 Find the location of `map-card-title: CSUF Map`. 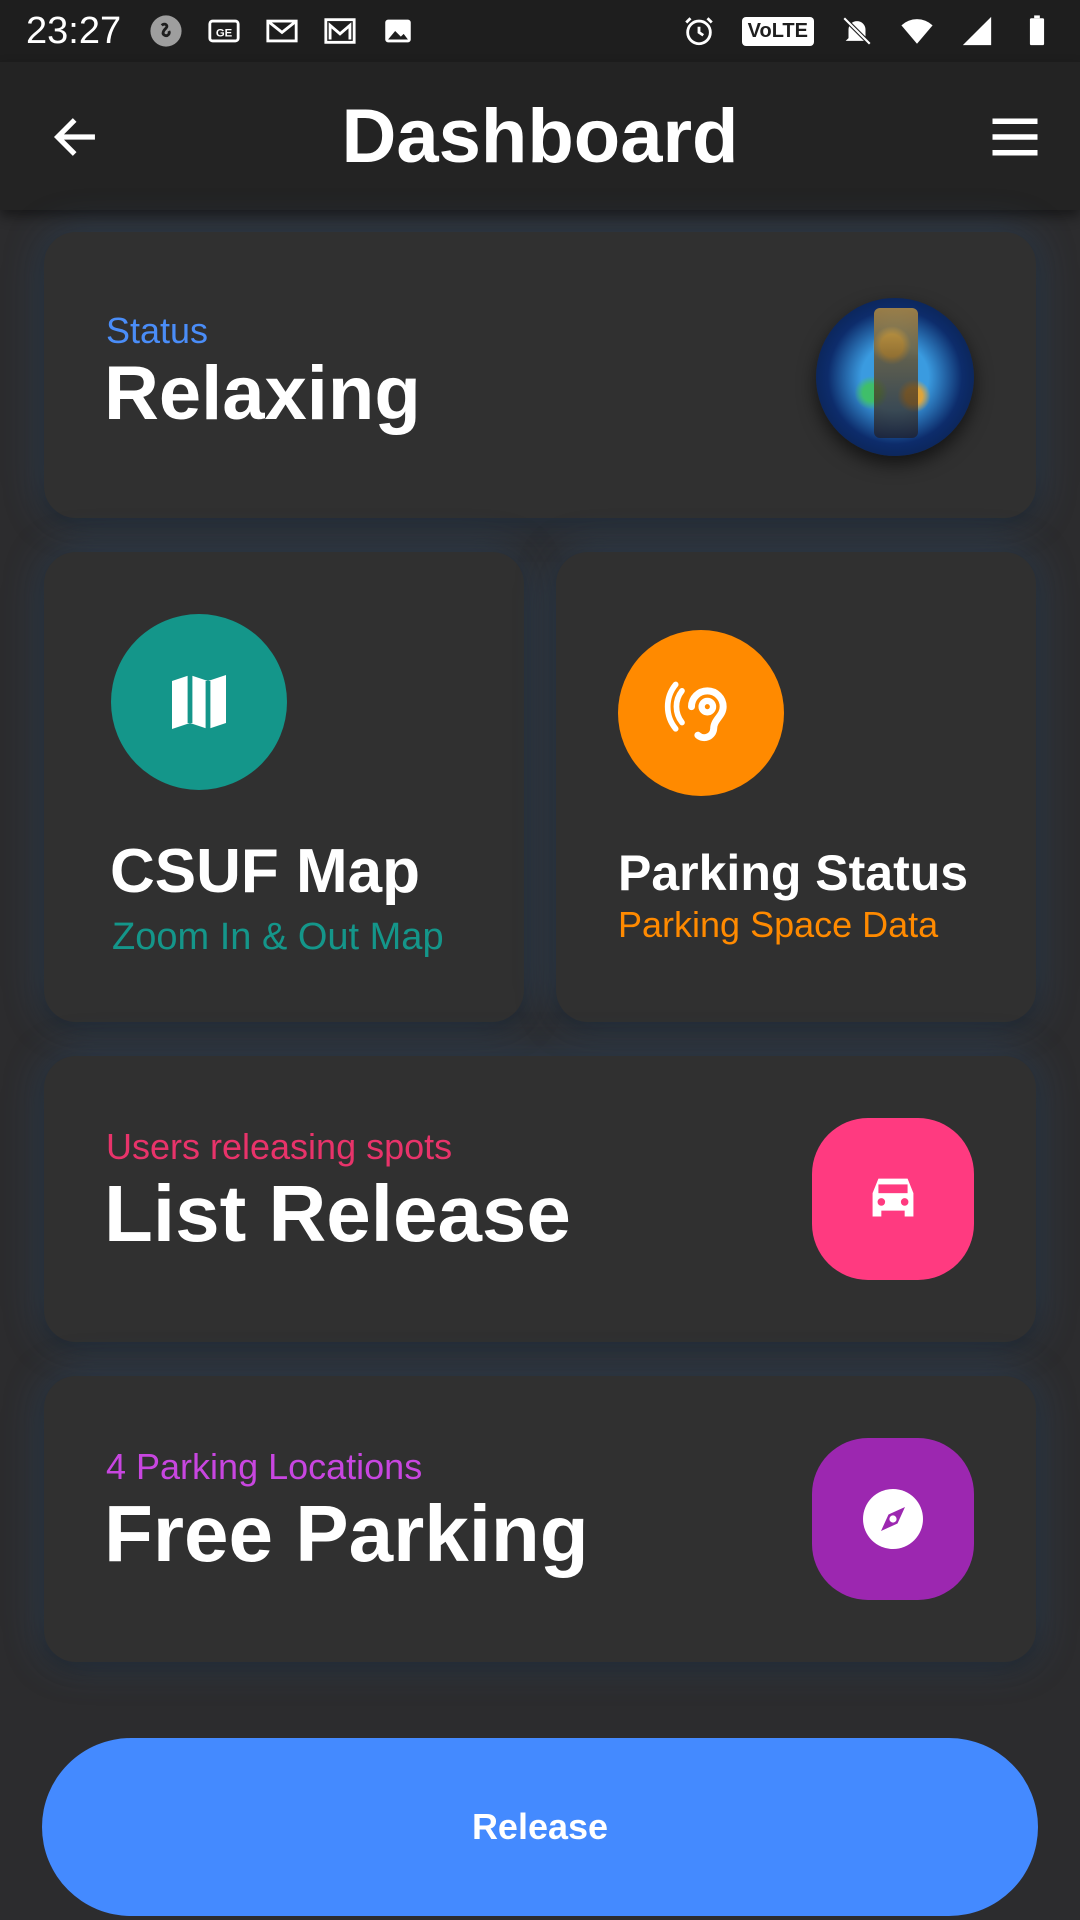

map-card-title: CSUF Map is located at coordinates (265, 871).